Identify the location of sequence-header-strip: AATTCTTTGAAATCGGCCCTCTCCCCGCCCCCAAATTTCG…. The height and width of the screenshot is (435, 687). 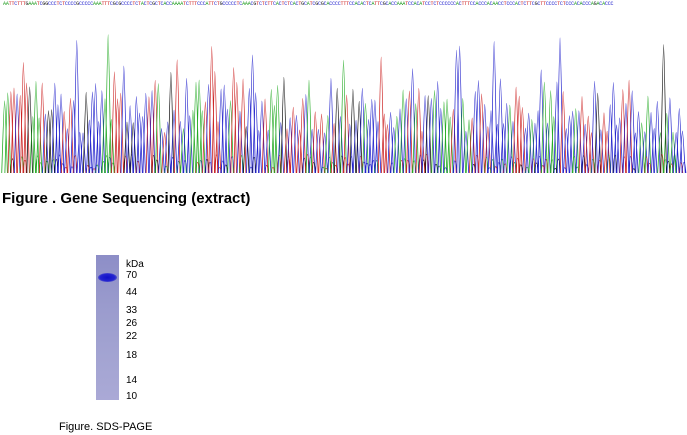
(308, 4).